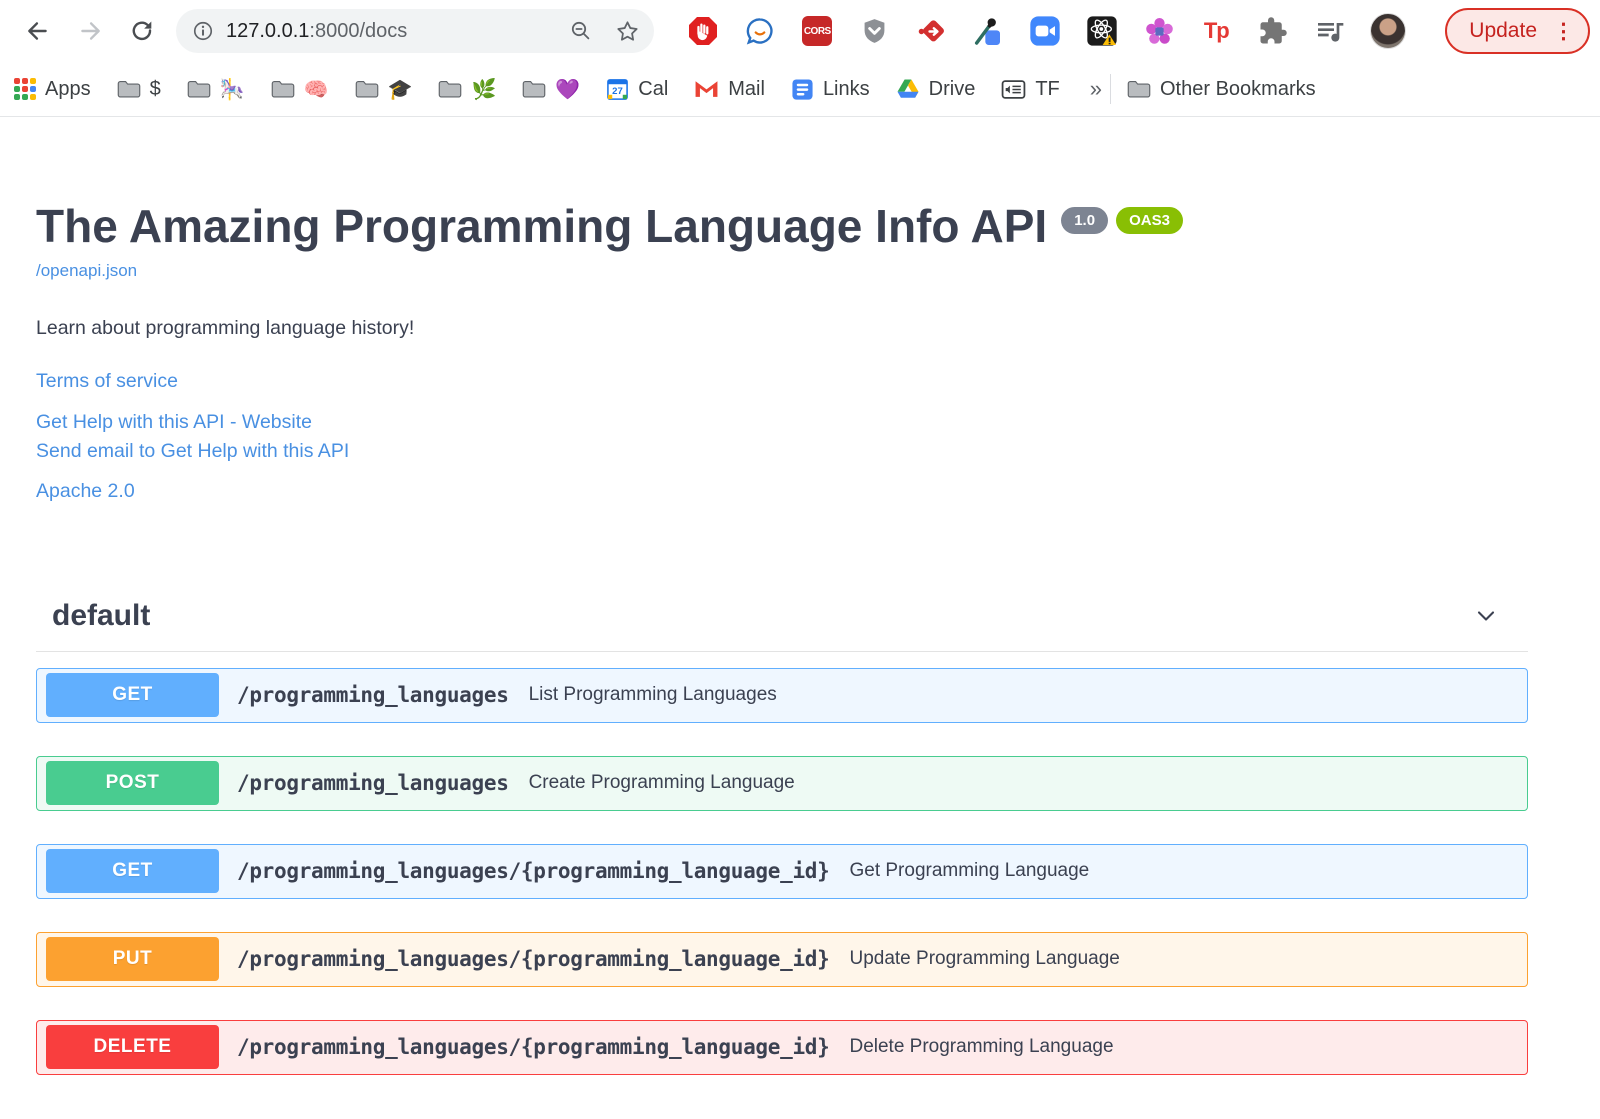 This screenshot has width=1600, height=1119. What do you see at coordinates (101, 615) in the screenshot?
I see `tag-name: default` at bounding box center [101, 615].